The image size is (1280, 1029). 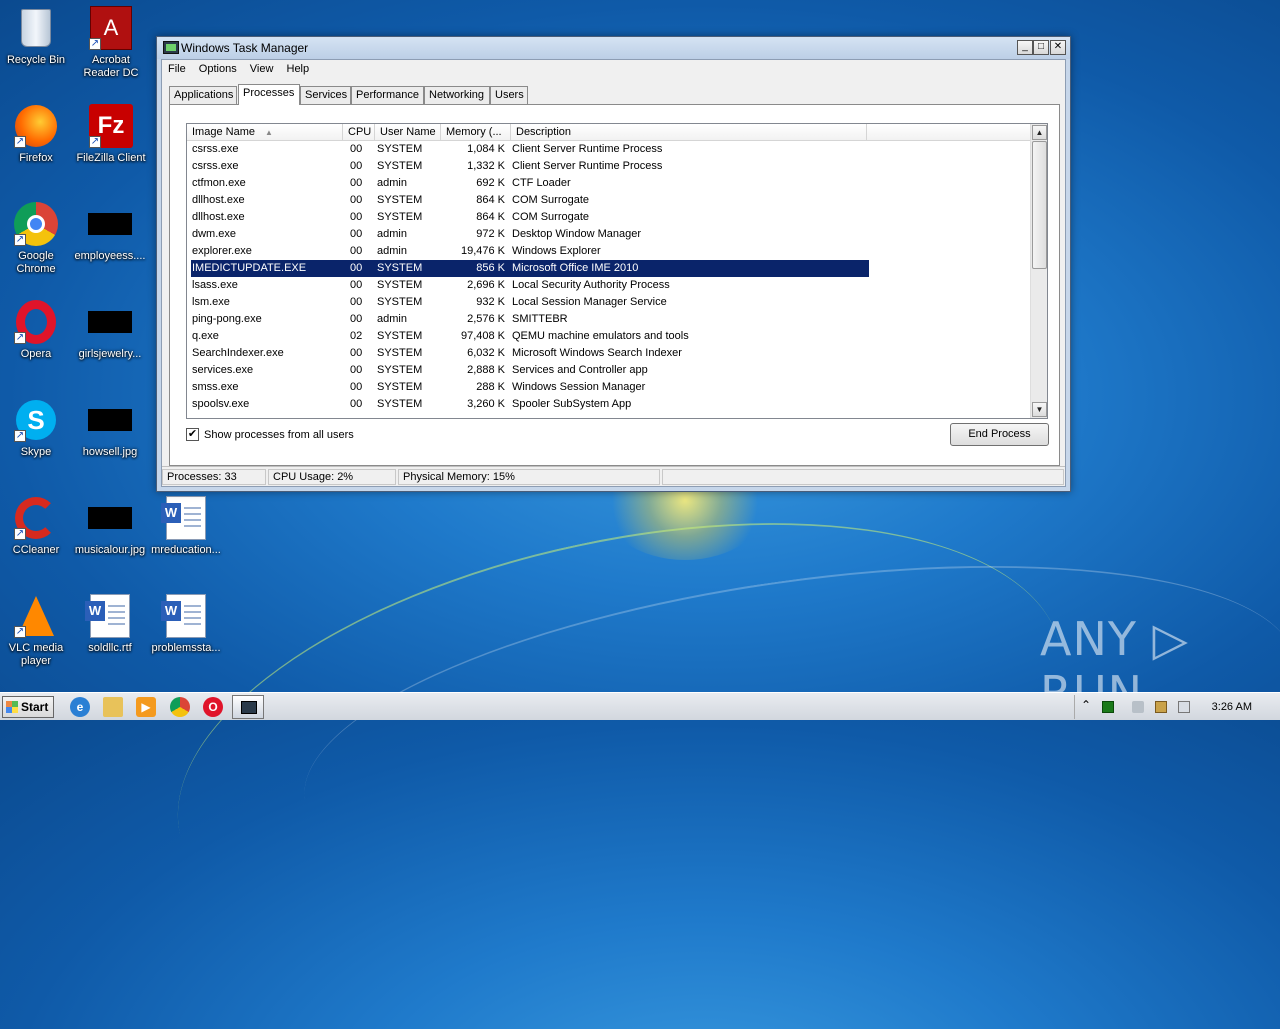 What do you see at coordinates (269, 94) in the screenshot?
I see `tab-processes: Processes` at bounding box center [269, 94].